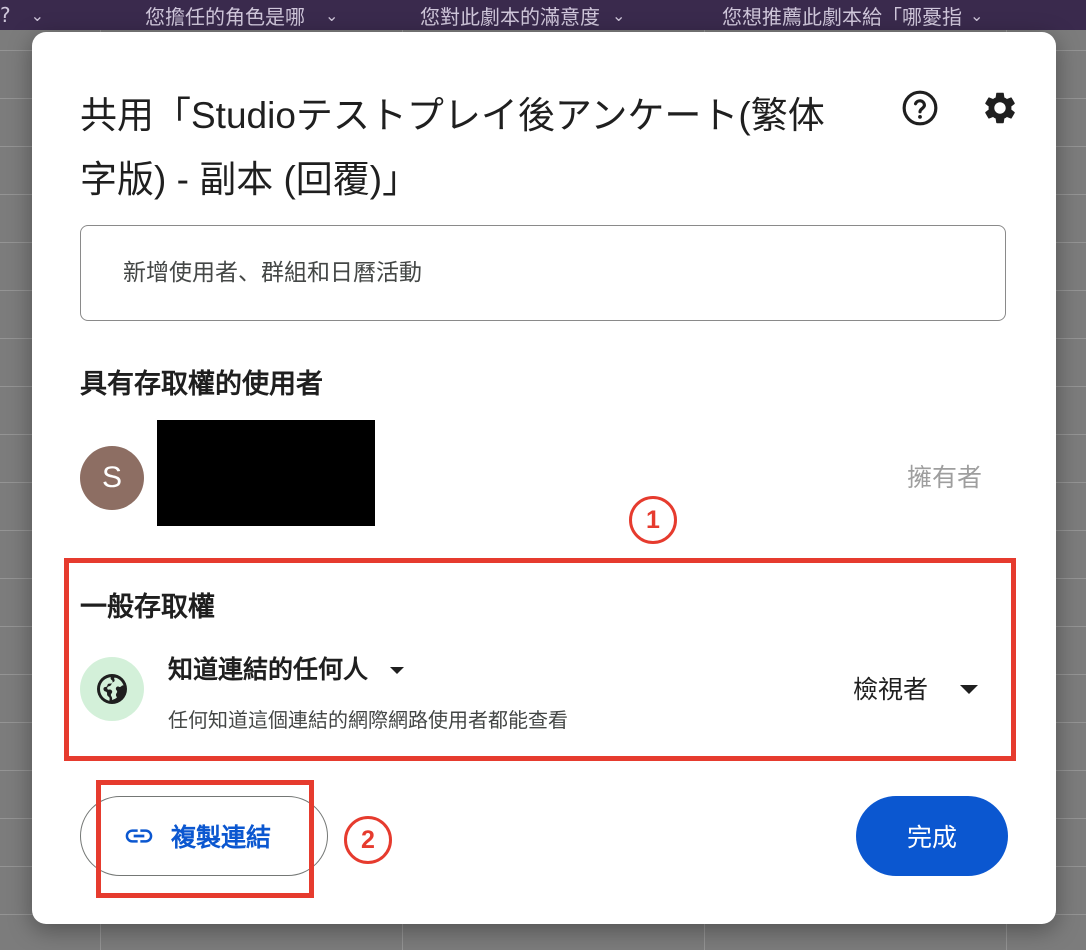 The width and height of the screenshot is (1086, 950). Describe the element at coordinates (5, 15) in the screenshot. I see `background-column-label: ?` at that location.